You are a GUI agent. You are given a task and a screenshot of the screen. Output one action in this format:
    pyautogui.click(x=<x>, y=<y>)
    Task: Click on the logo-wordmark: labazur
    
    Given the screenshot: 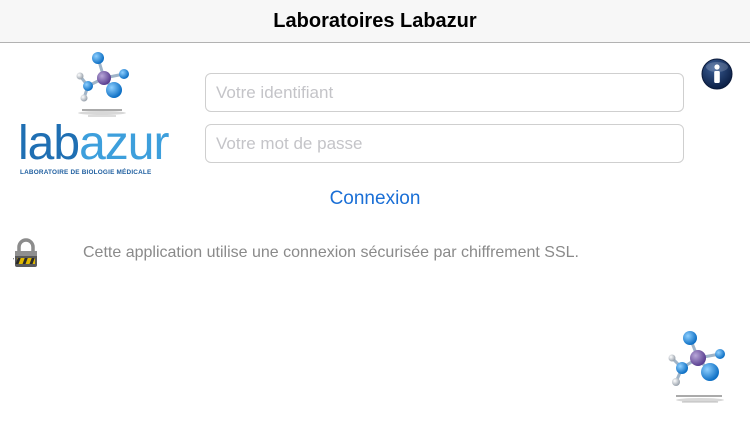 What is the action you would take?
    pyautogui.click(x=93, y=143)
    